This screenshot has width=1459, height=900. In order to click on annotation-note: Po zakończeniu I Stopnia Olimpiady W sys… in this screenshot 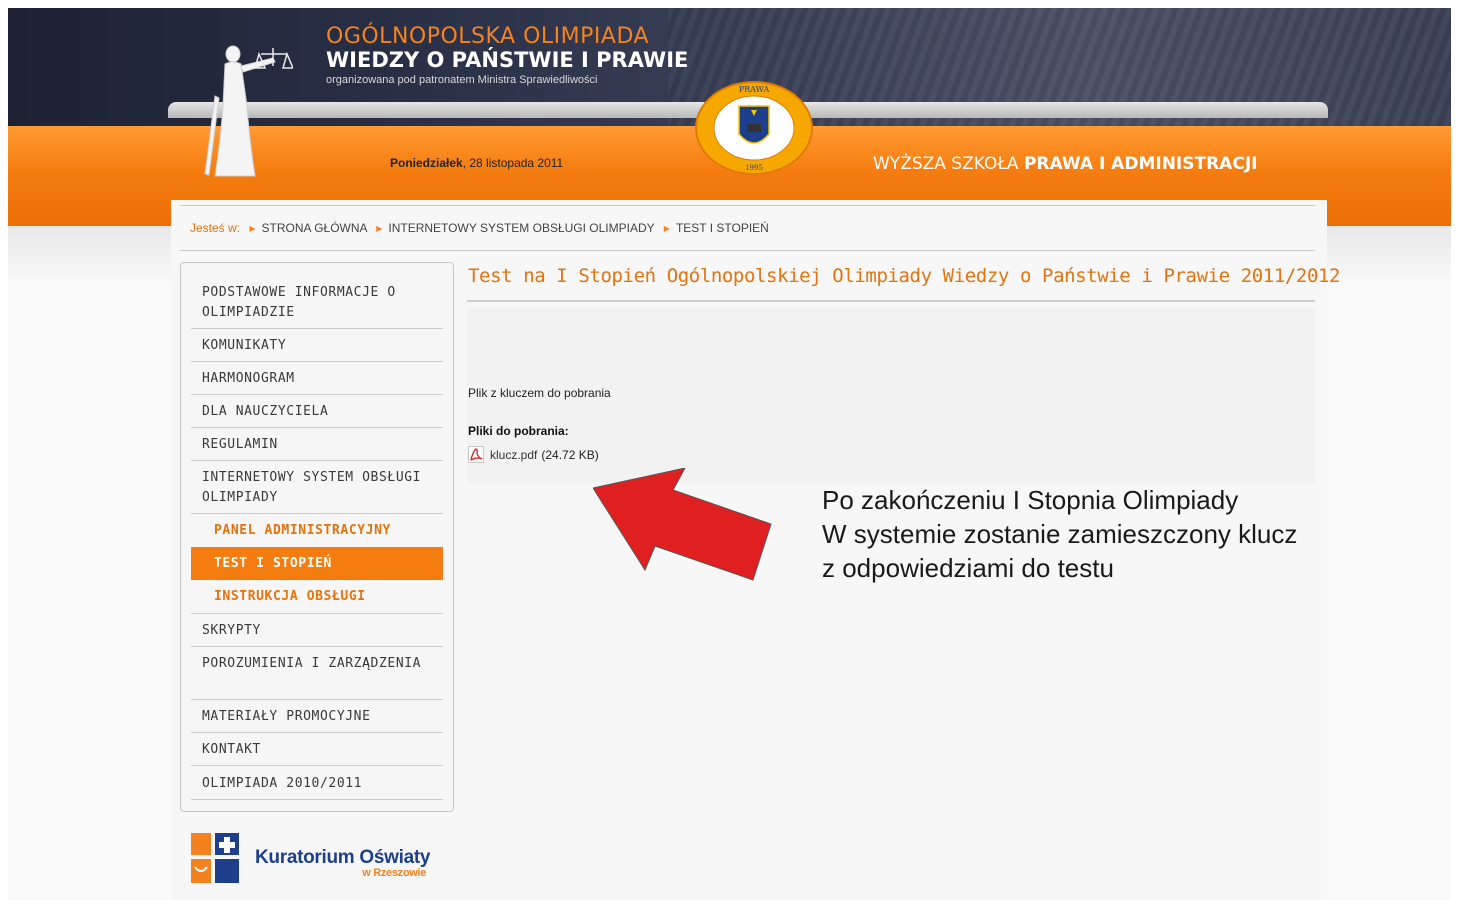, I will do `click(1059, 534)`.